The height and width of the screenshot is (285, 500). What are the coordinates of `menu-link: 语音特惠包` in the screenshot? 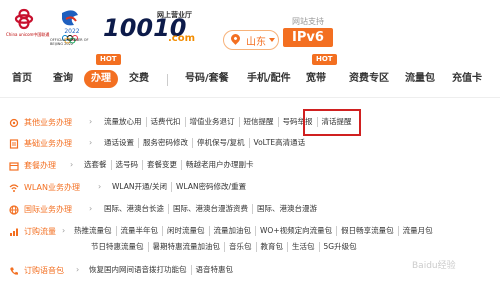 It's located at (214, 270).